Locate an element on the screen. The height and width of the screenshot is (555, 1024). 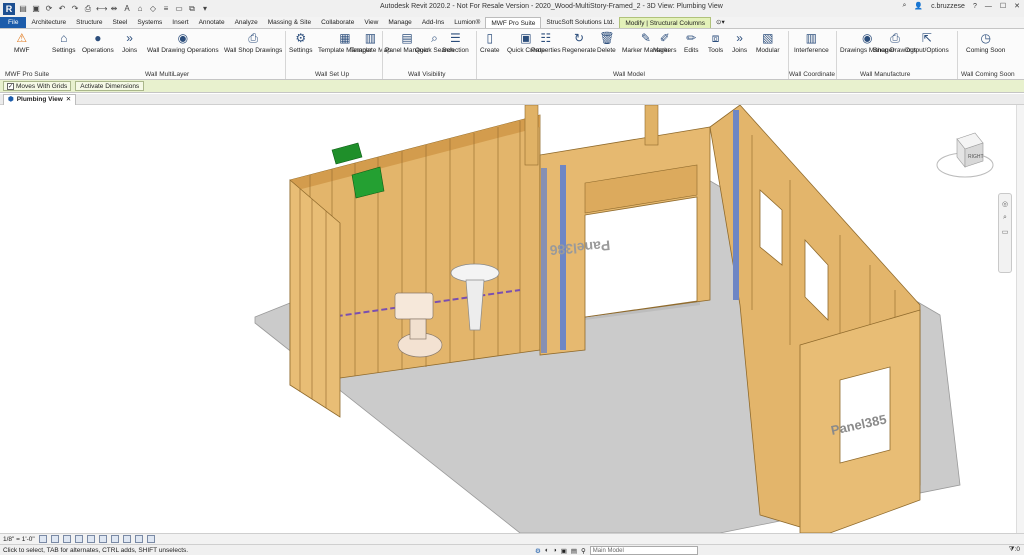
modular-button: ▧ Modular is located at coordinates (767, 42).